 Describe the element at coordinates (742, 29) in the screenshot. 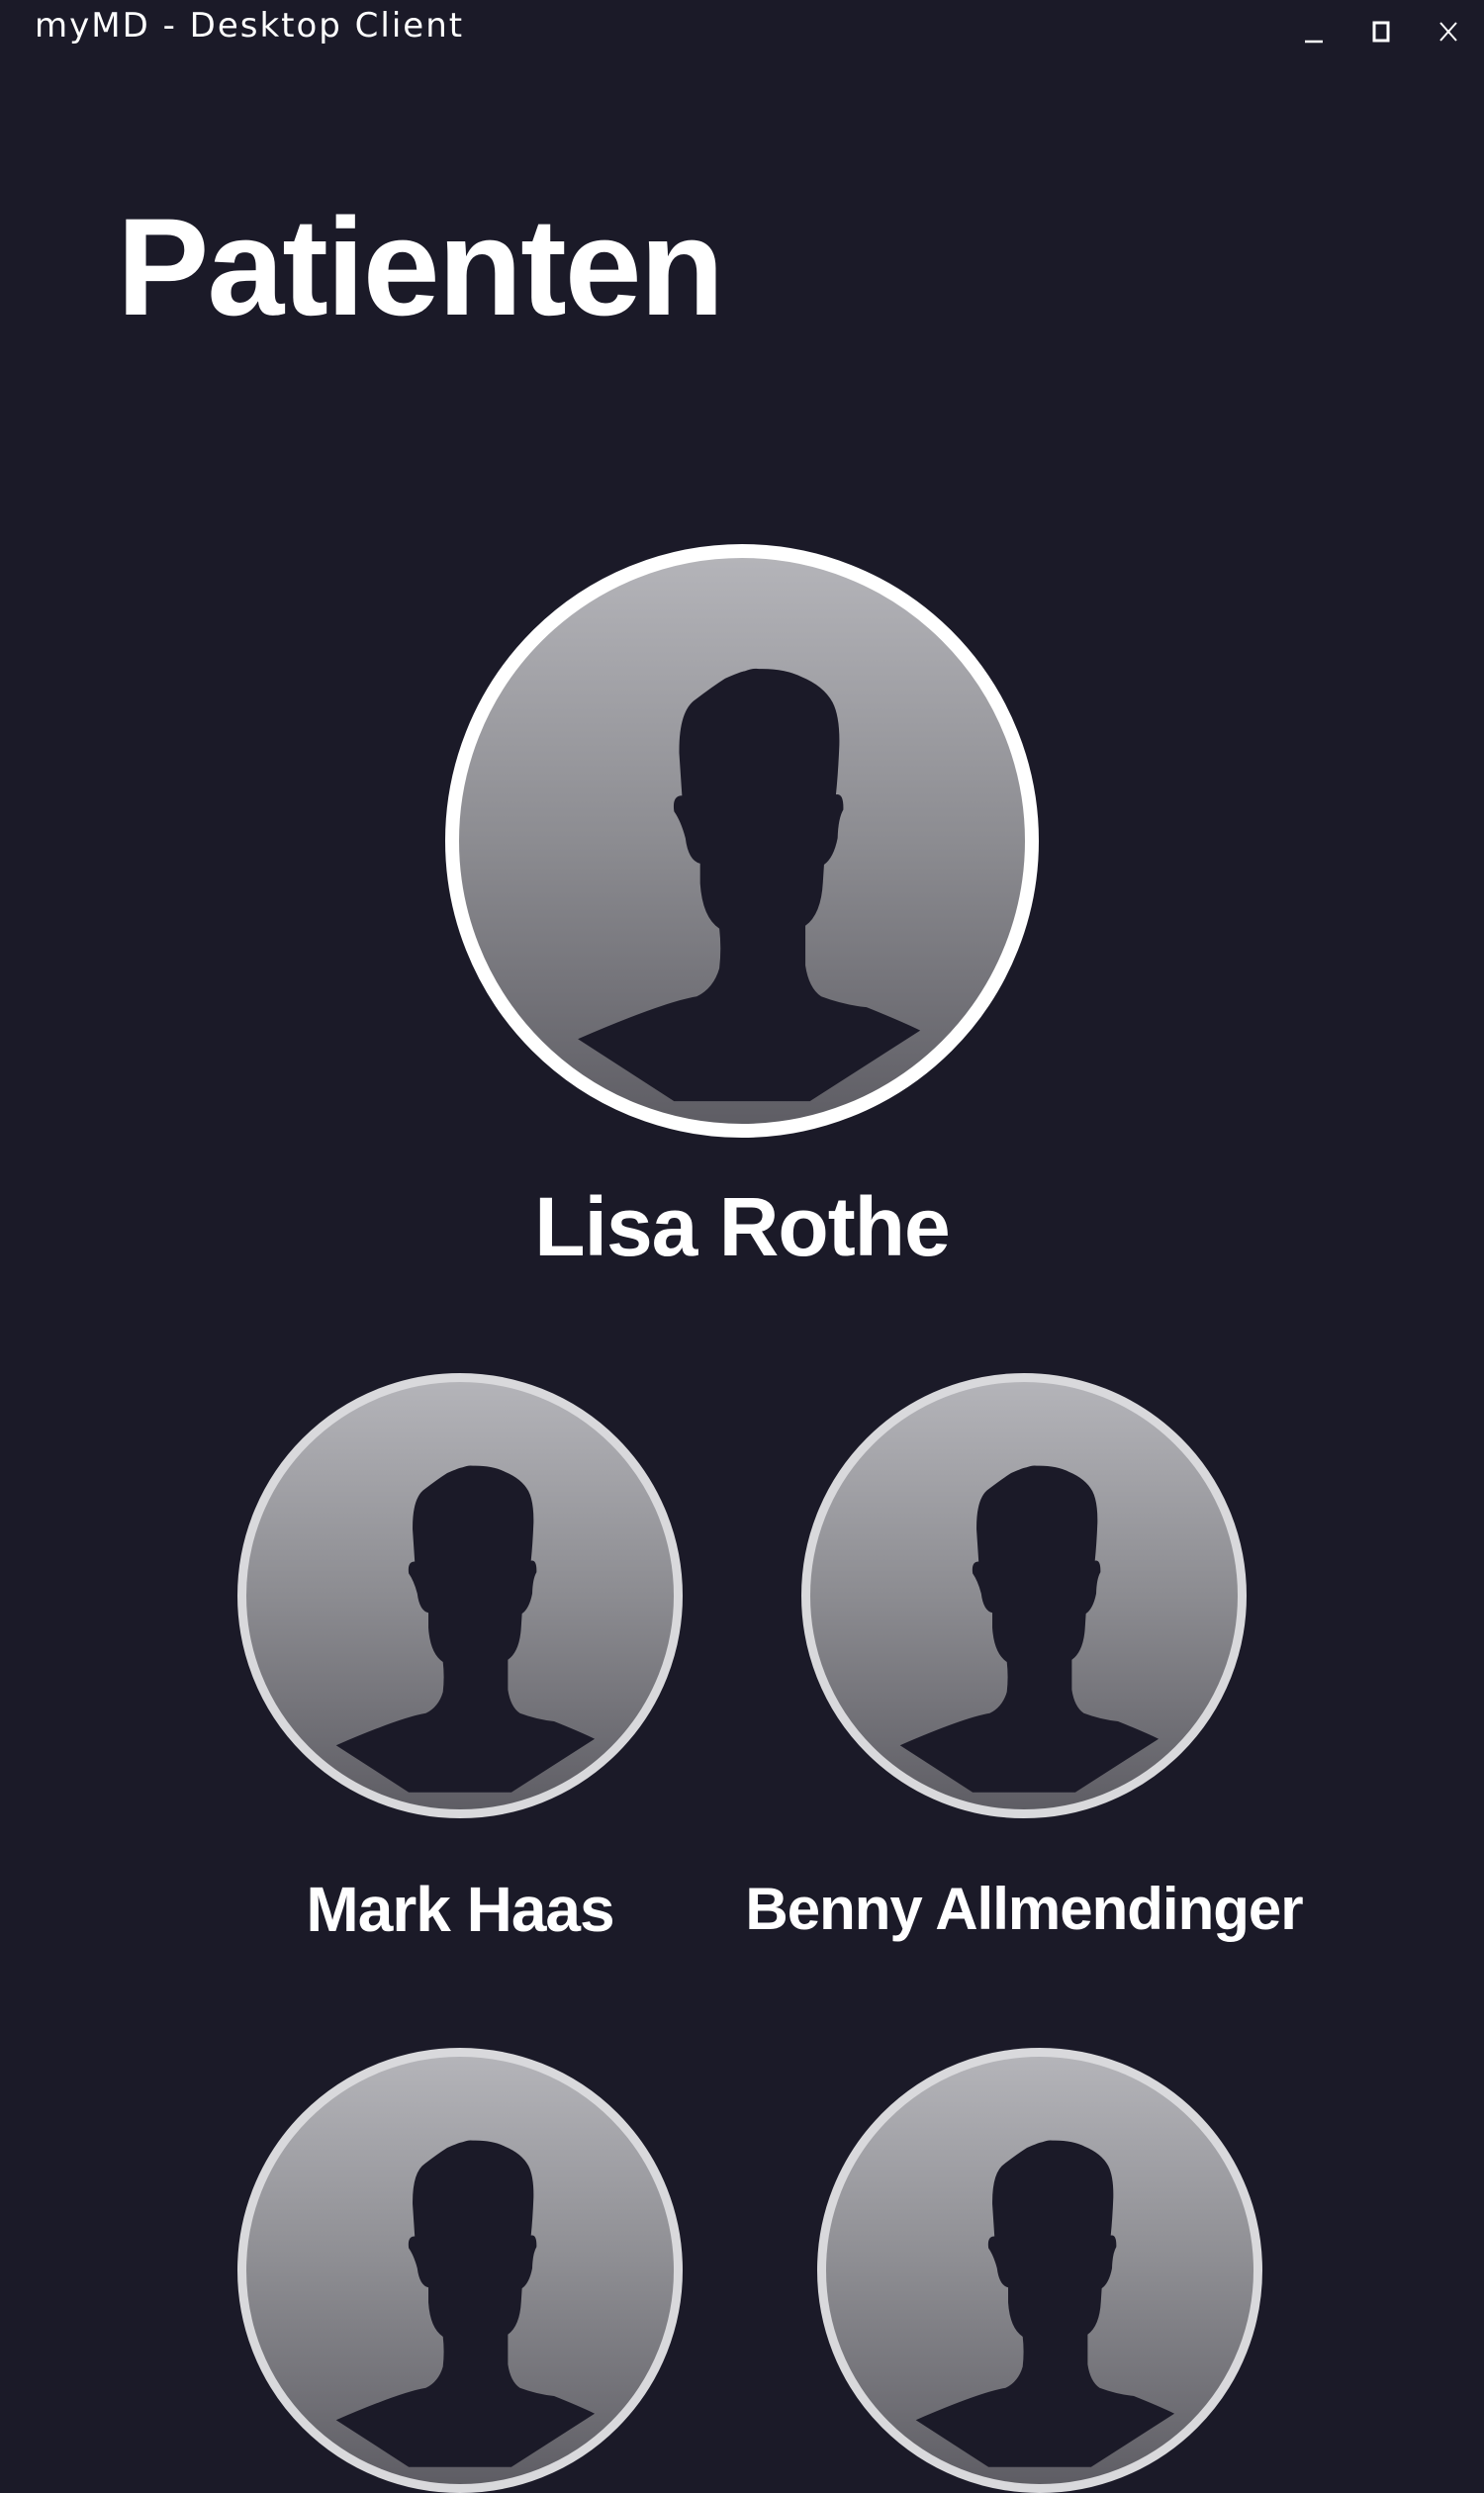

I see `title-bar: myMD - Desktop Client` at that location.